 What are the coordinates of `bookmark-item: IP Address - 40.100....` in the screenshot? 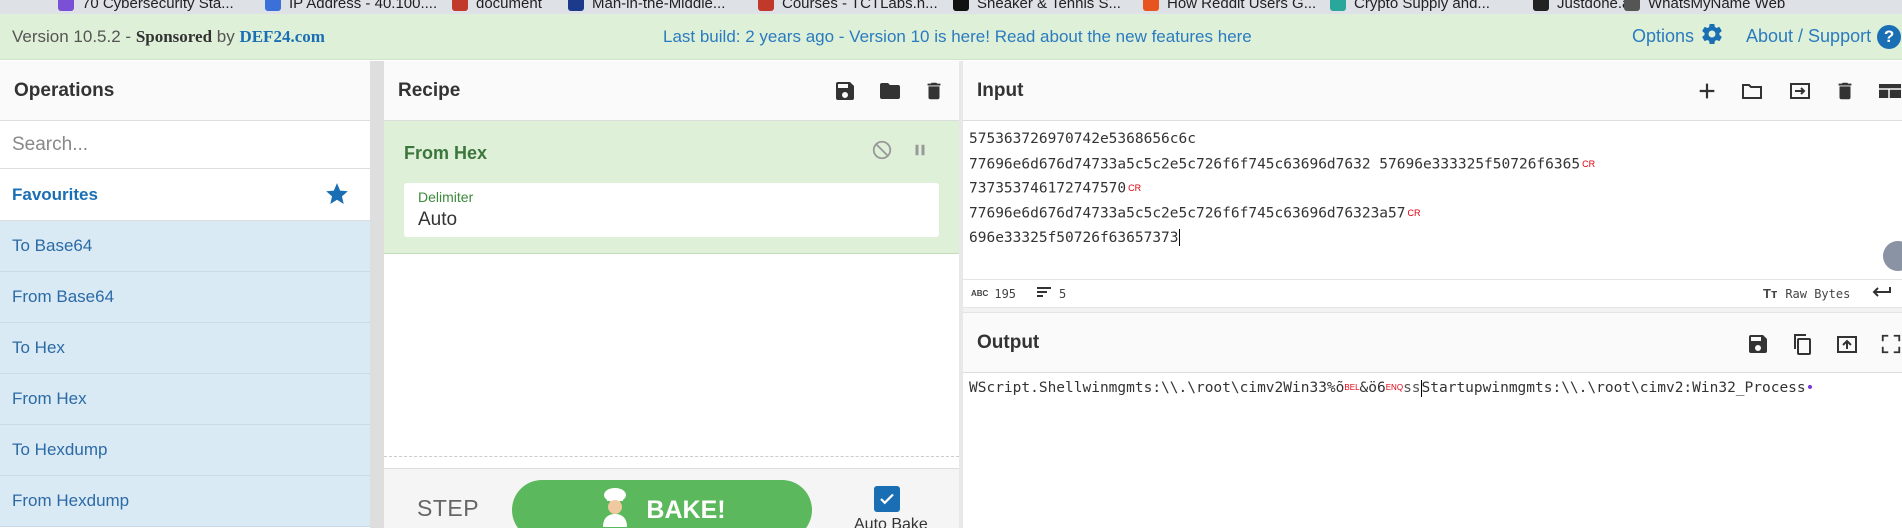 It's located at (351, 6).